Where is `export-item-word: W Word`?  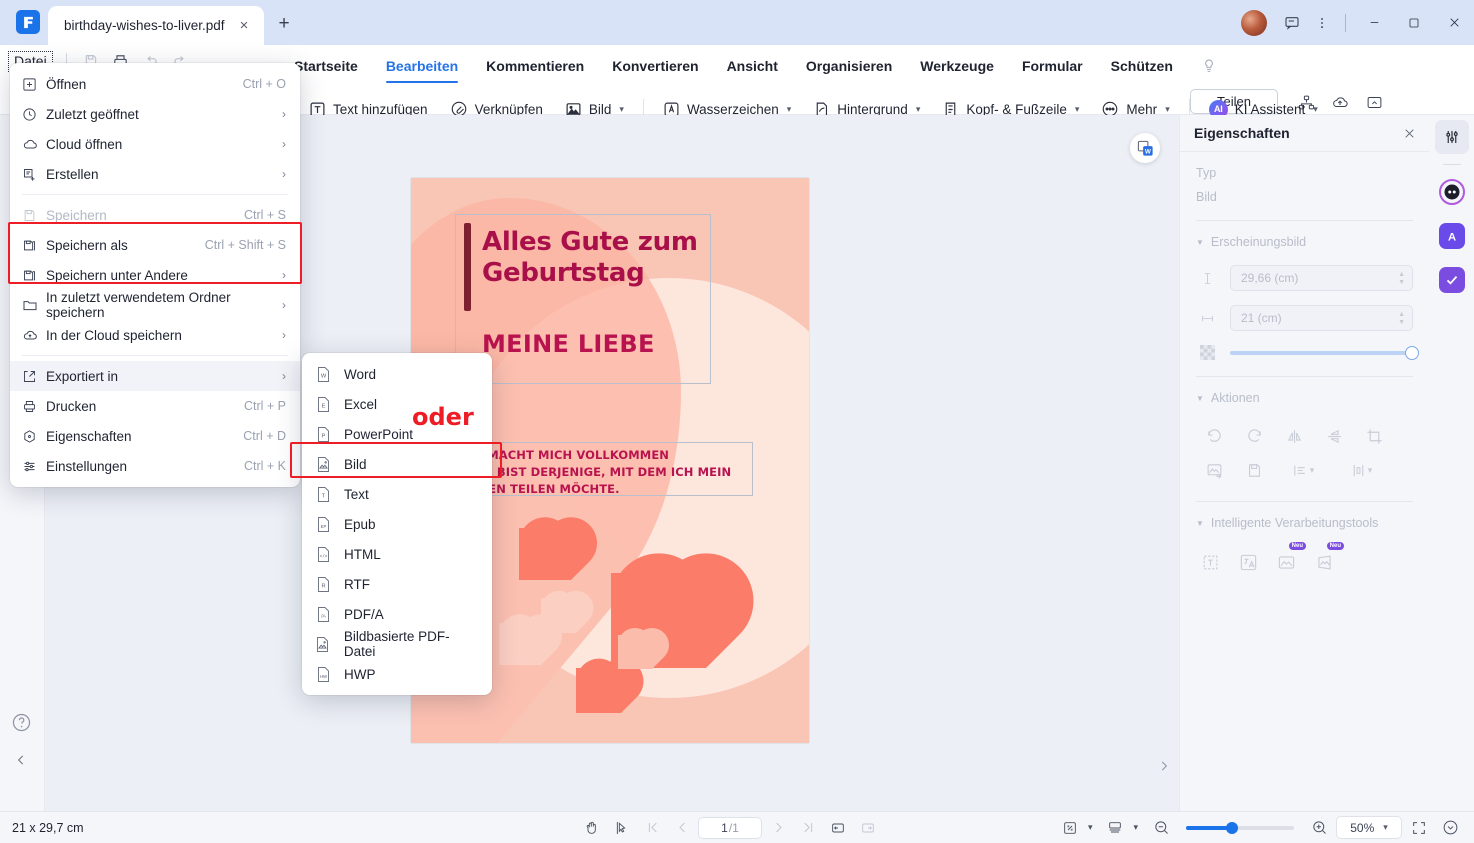 export-item-word: W Word is located at coordinates (397, 374).